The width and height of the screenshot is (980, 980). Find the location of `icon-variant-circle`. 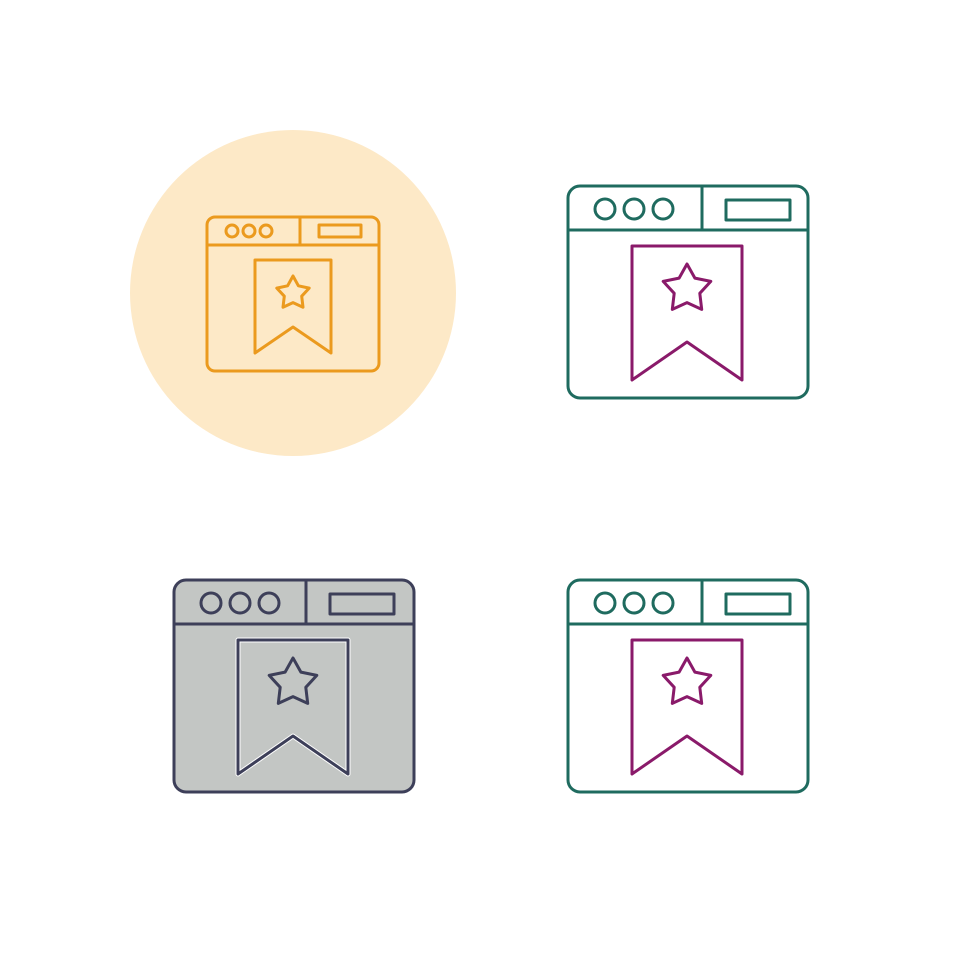

icon-variant-circle is located at coordinates (293, 293).